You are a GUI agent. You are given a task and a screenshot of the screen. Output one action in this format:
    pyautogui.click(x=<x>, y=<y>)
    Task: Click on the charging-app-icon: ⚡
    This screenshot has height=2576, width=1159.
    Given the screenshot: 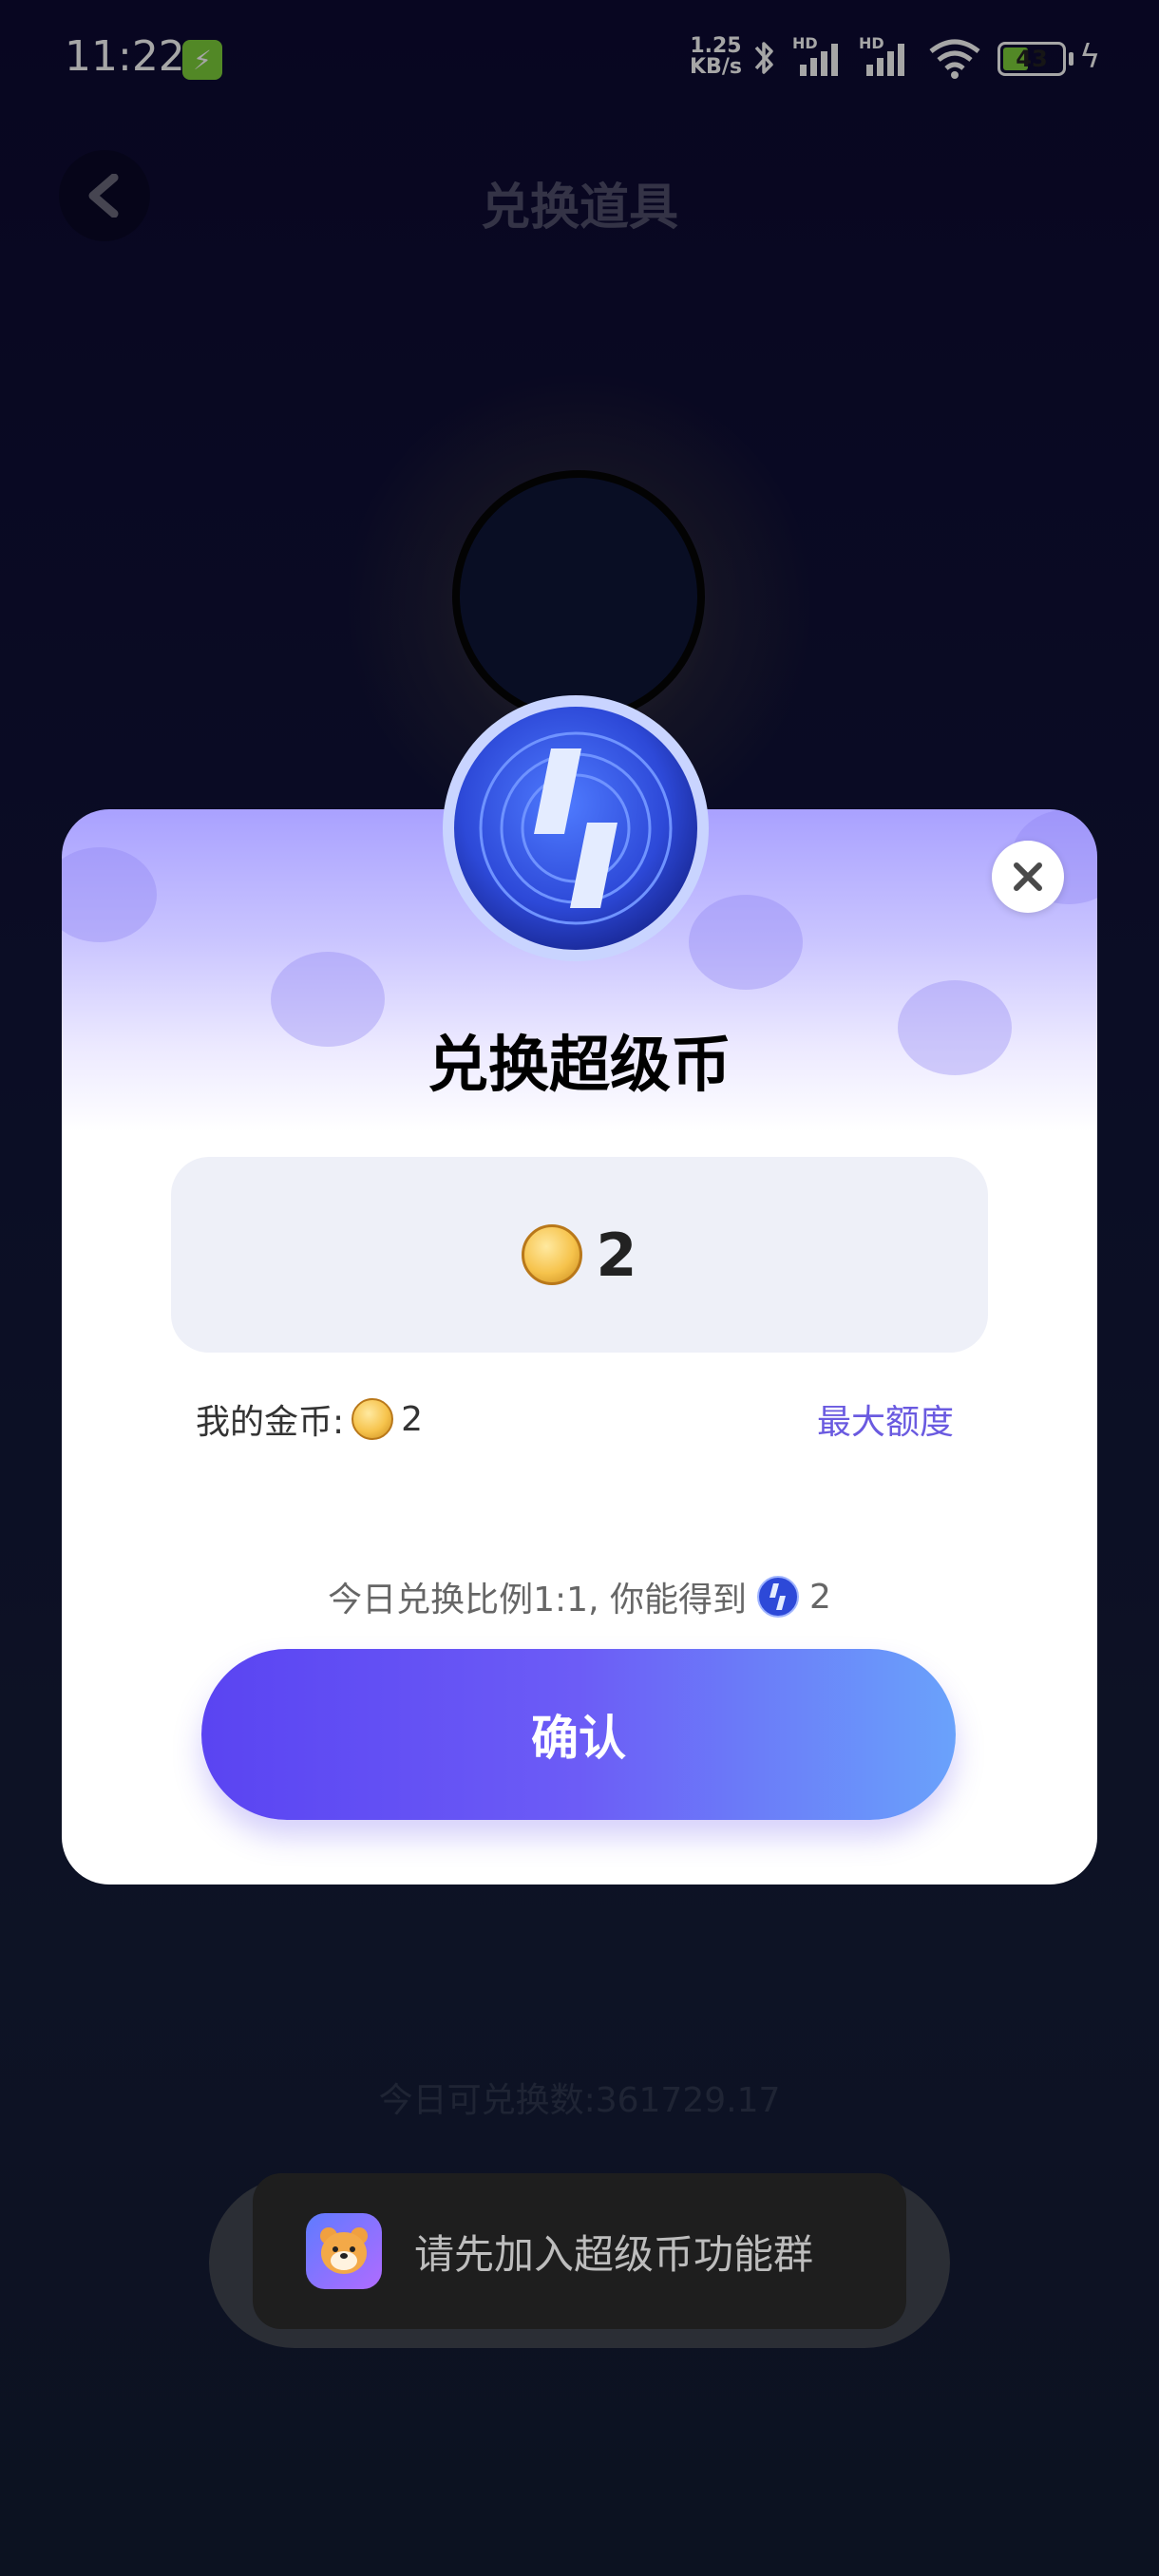 What is the action you would take?
    pyautogui.click(x=202, y=60)
    